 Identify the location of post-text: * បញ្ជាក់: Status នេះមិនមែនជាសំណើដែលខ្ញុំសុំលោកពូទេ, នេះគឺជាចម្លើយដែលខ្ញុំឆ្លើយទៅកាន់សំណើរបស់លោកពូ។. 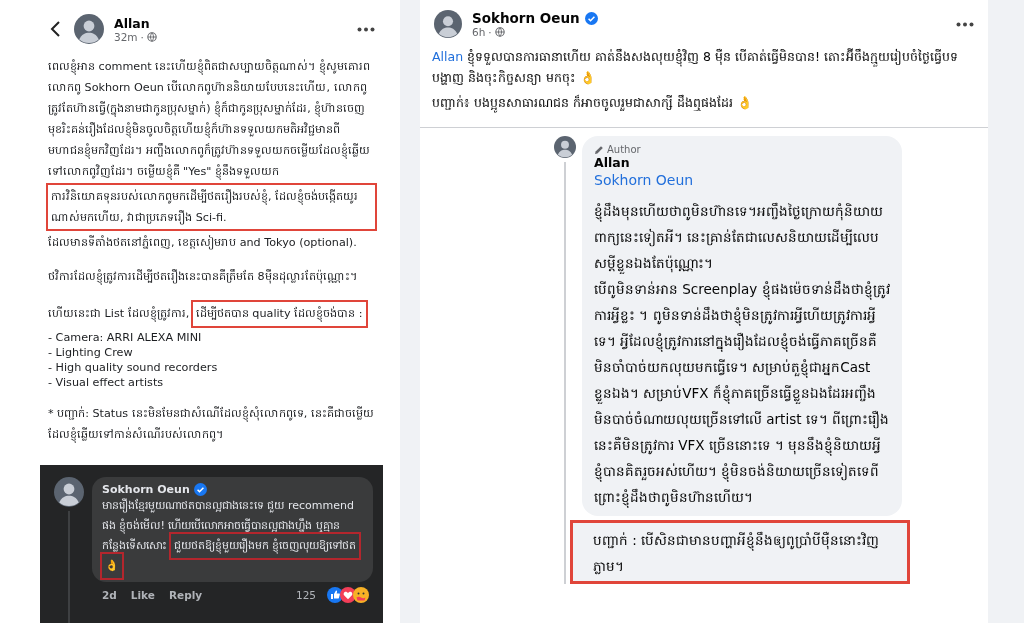
(211, 425).